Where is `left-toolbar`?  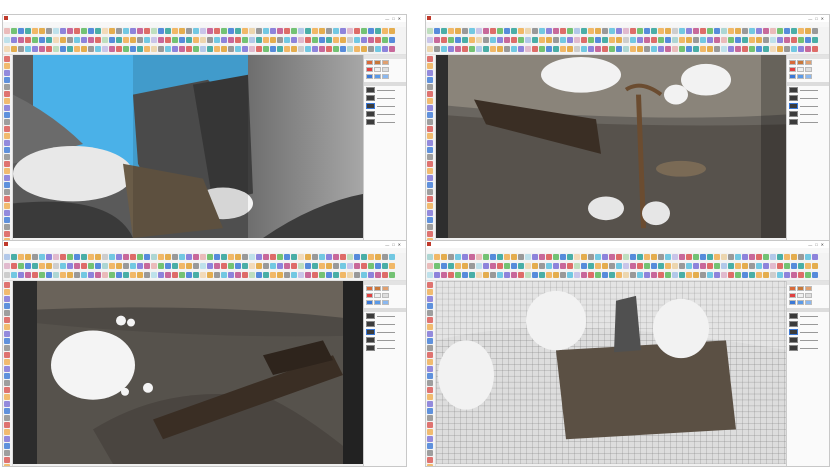 left-toolbar is located at coordinates (431, 373).